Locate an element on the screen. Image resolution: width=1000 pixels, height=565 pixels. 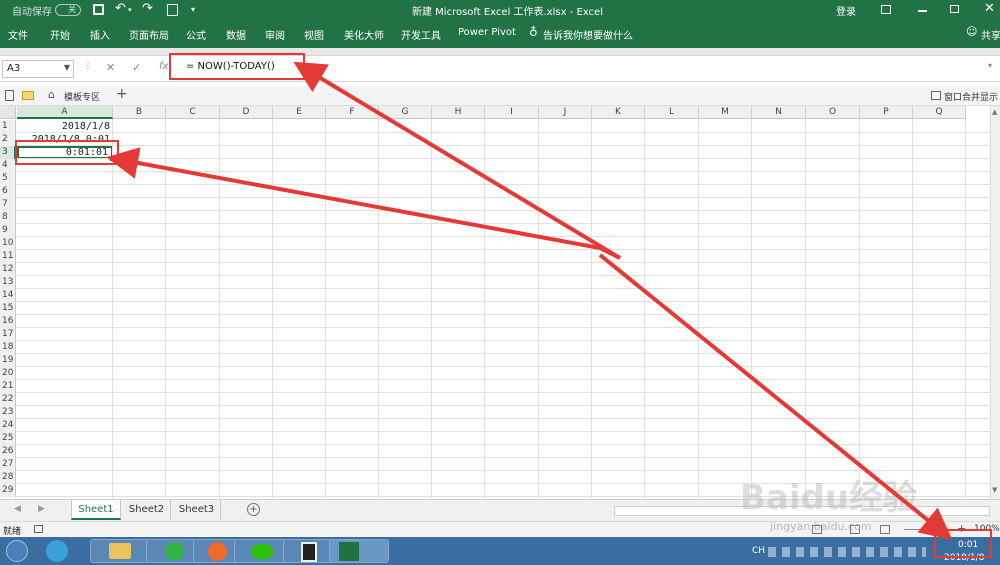
login-link: 登录 is located at coordinates (846, 10).